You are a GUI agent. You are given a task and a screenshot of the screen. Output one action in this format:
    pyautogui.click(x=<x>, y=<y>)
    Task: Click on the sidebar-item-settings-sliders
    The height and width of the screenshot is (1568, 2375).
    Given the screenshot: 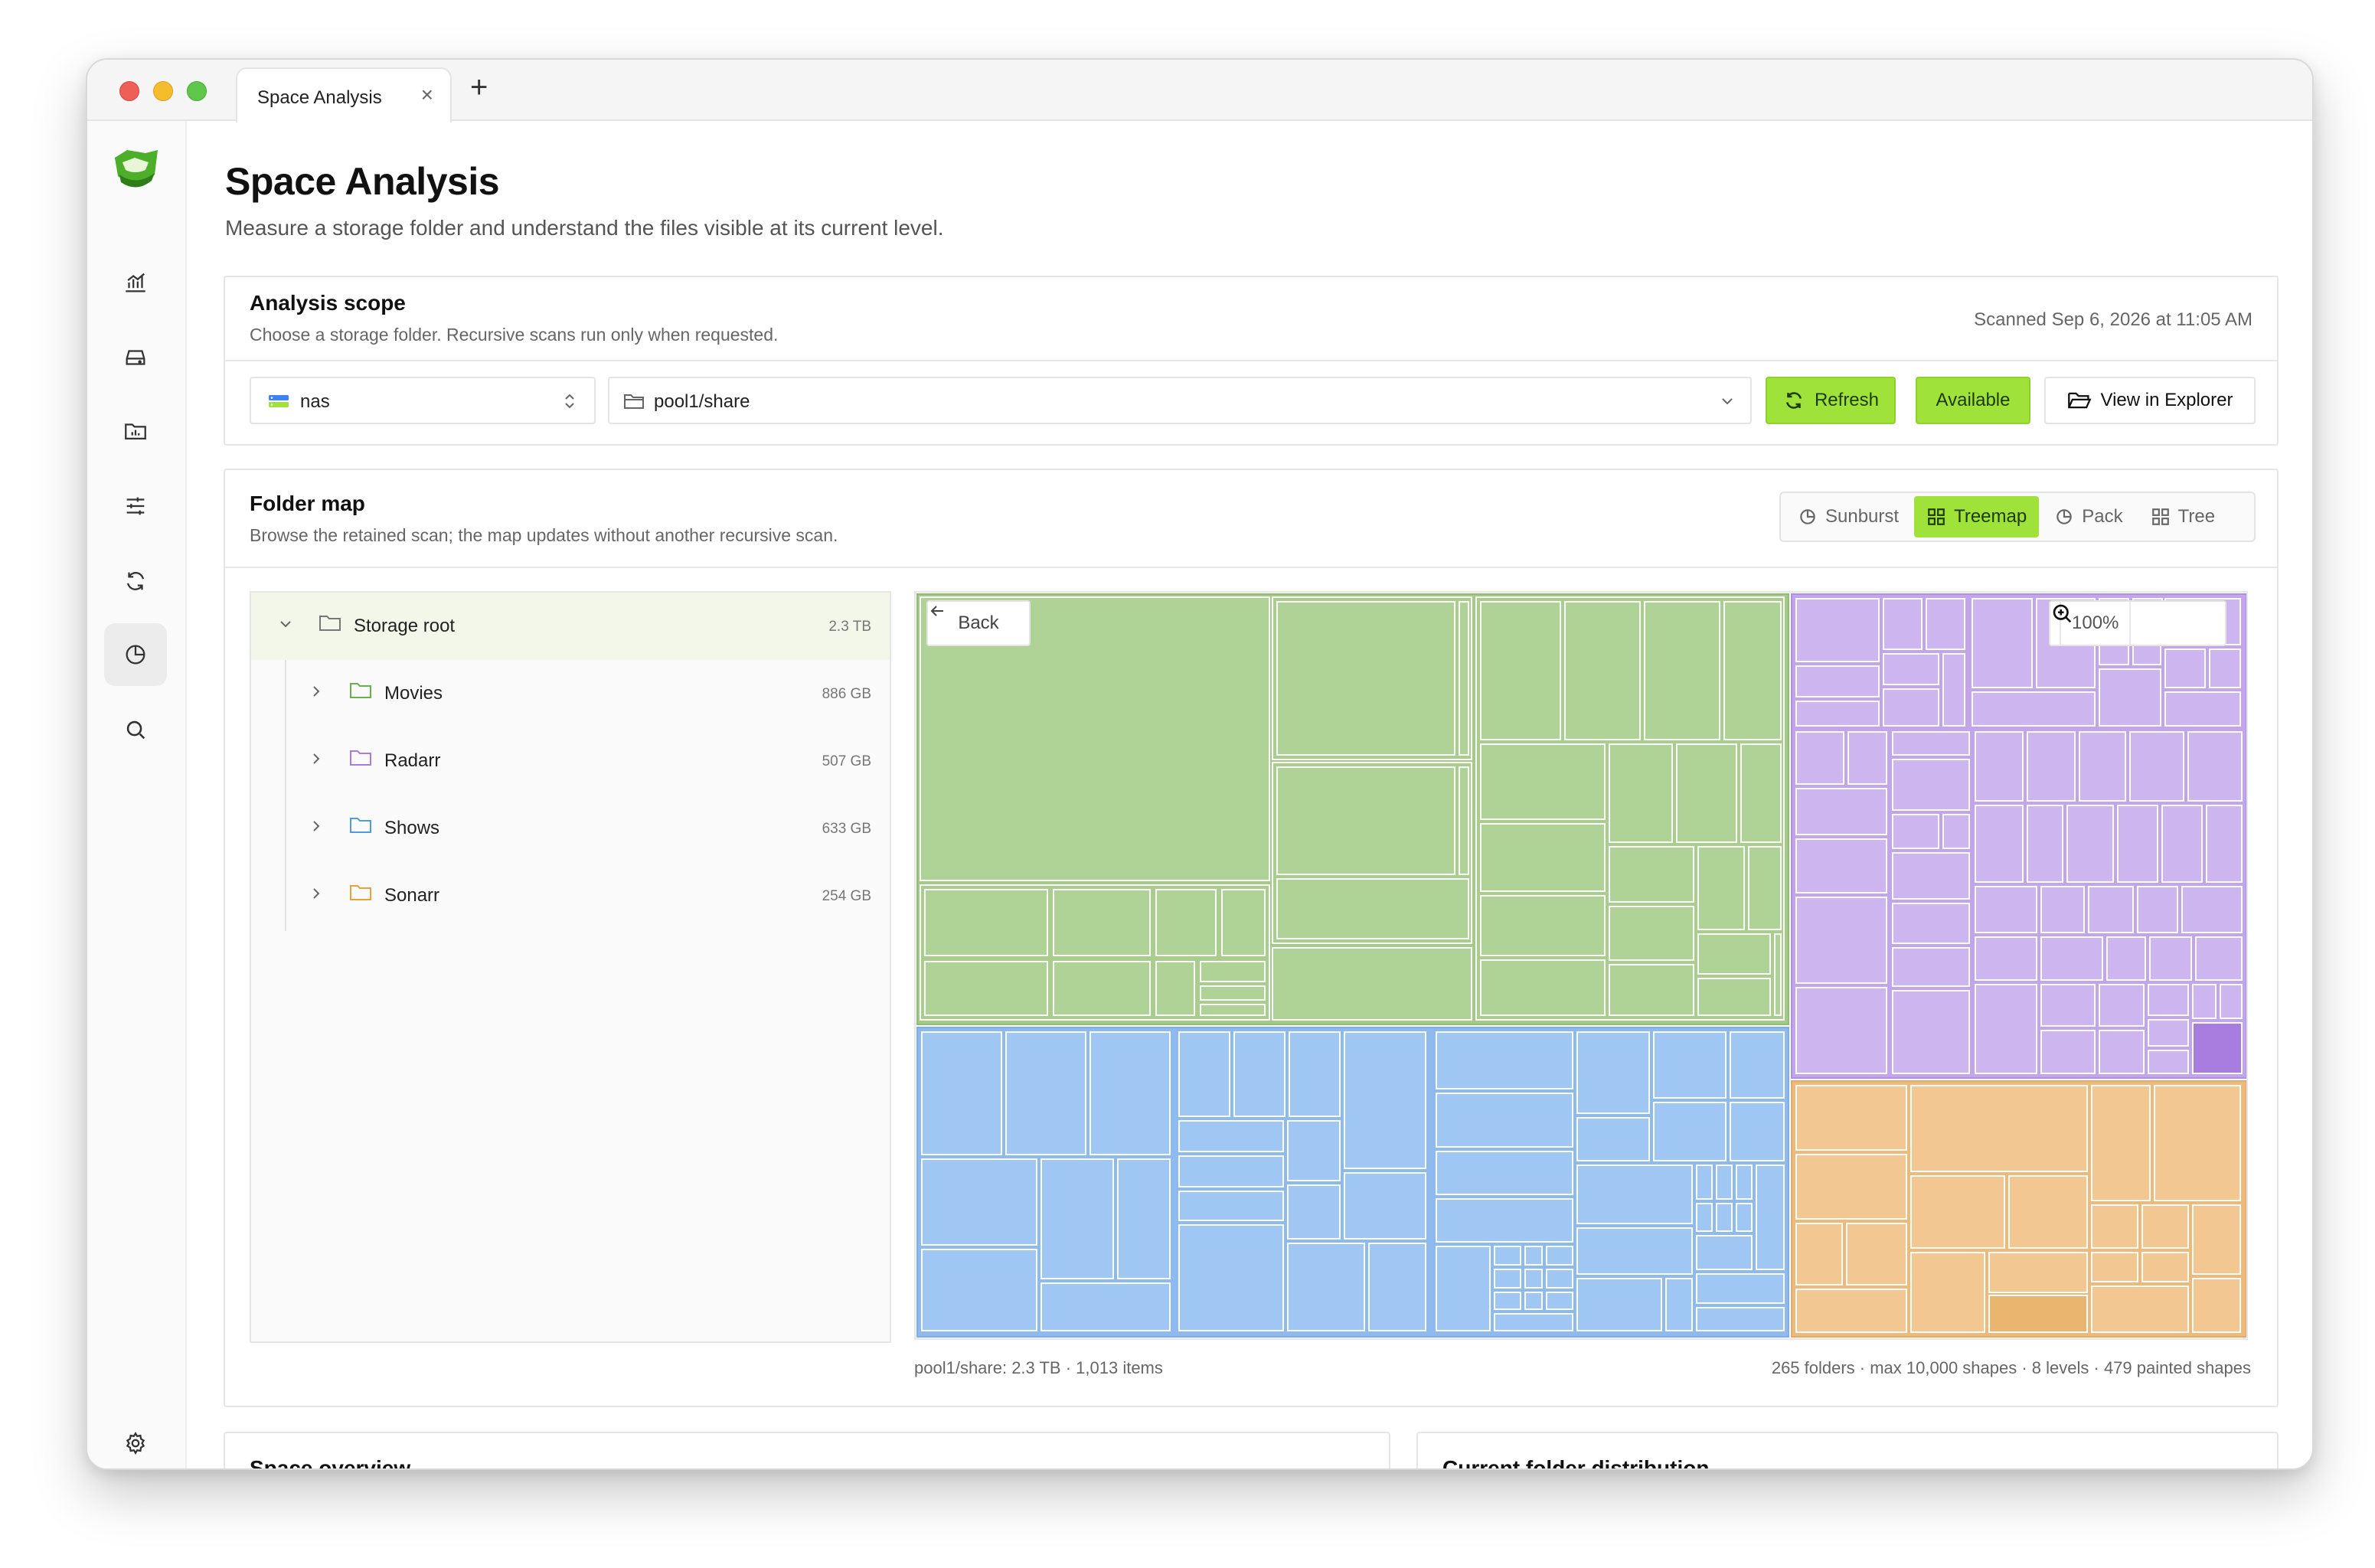 What is the action you would take?
    pyautogui.click(x=135, y=506)
    